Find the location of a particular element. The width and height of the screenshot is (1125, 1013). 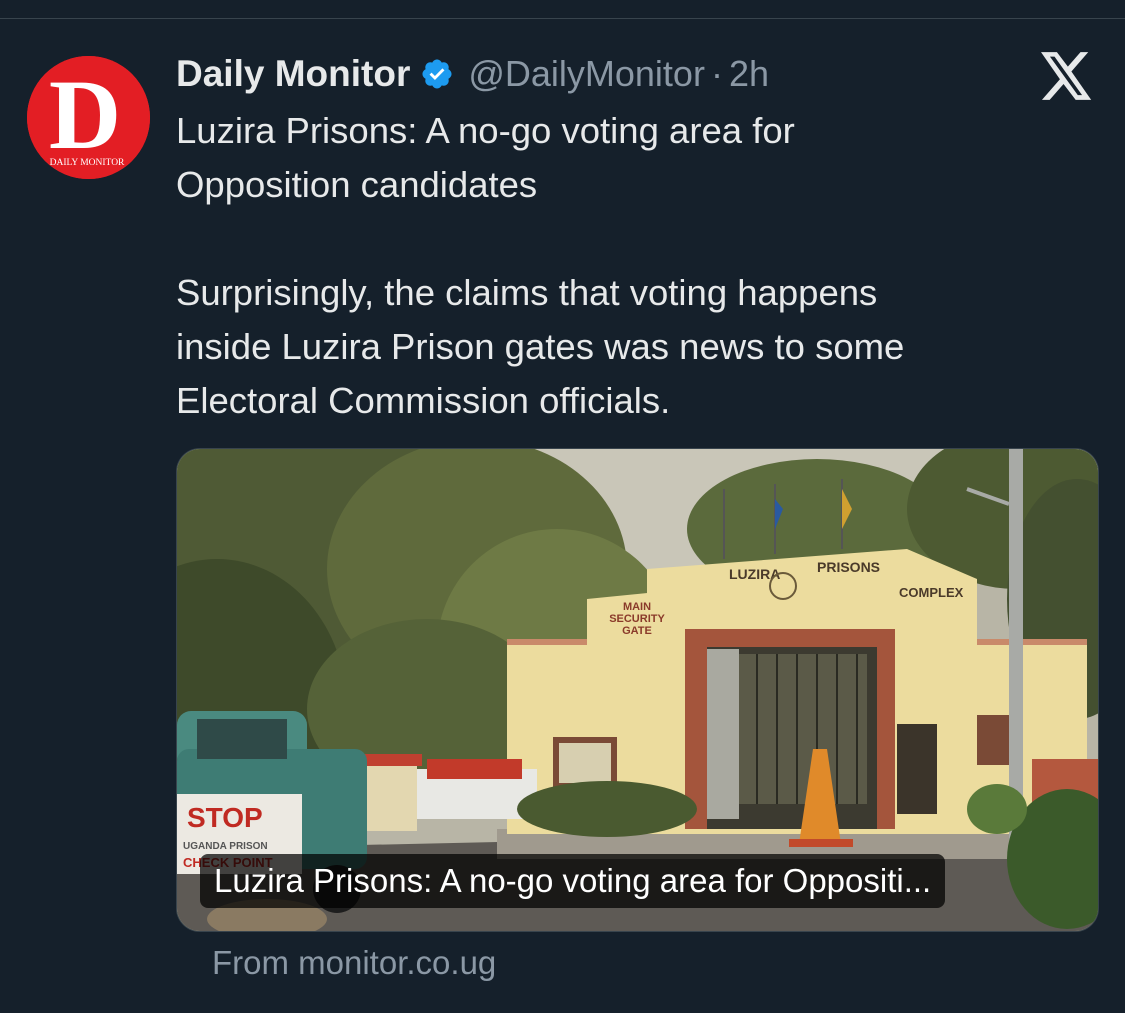

author-handle: @DailyMonitor is located at coordinates (586, 74).